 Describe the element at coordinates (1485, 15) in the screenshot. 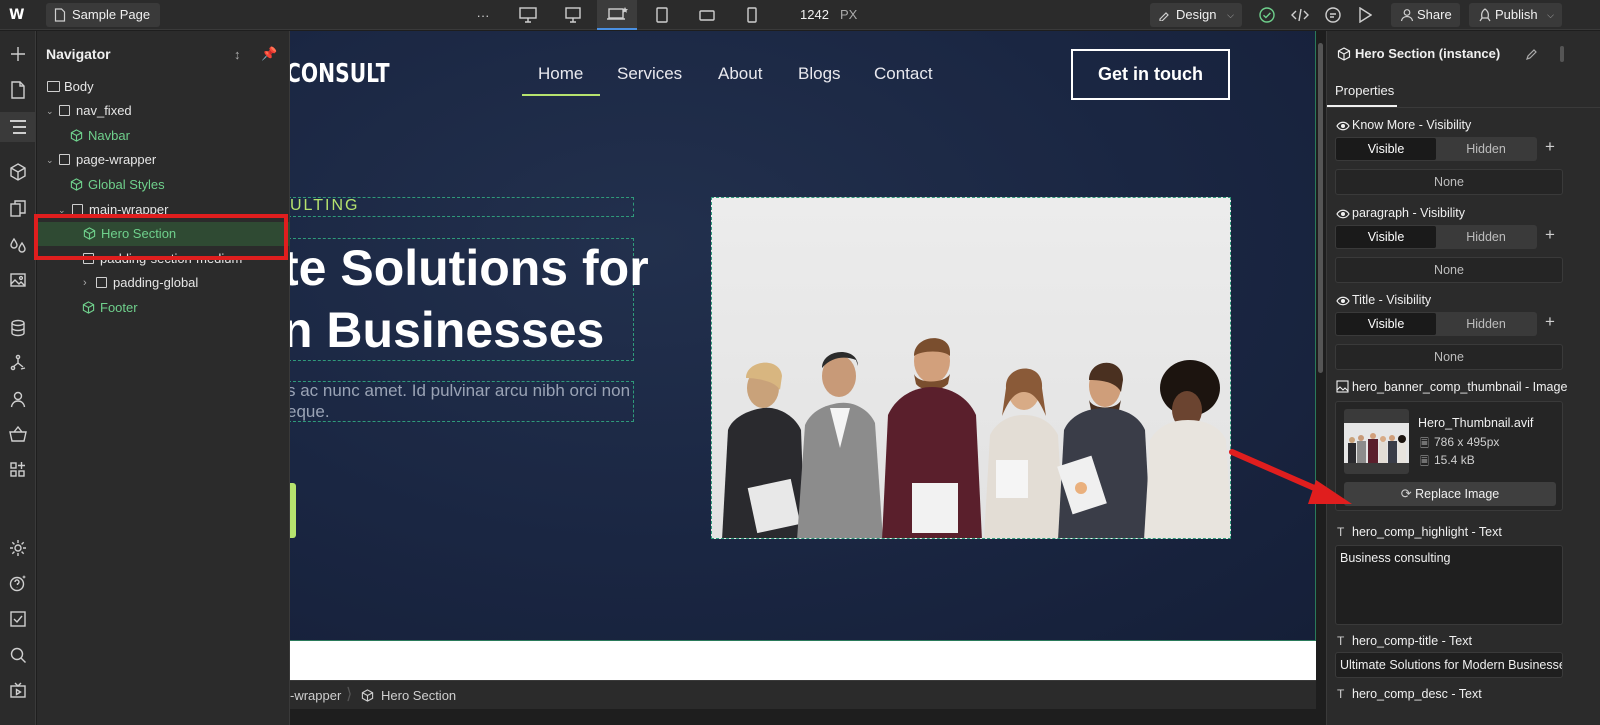

I see `rocket-icon` at that location.